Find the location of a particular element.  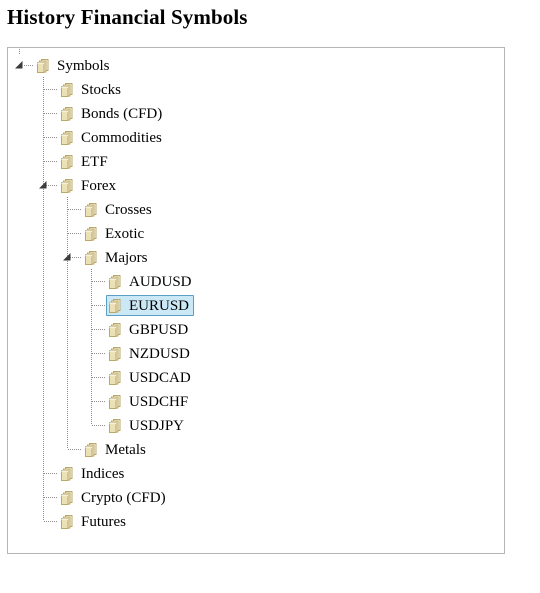

tree-item-label: Majors is located at coordinates (126, 257).